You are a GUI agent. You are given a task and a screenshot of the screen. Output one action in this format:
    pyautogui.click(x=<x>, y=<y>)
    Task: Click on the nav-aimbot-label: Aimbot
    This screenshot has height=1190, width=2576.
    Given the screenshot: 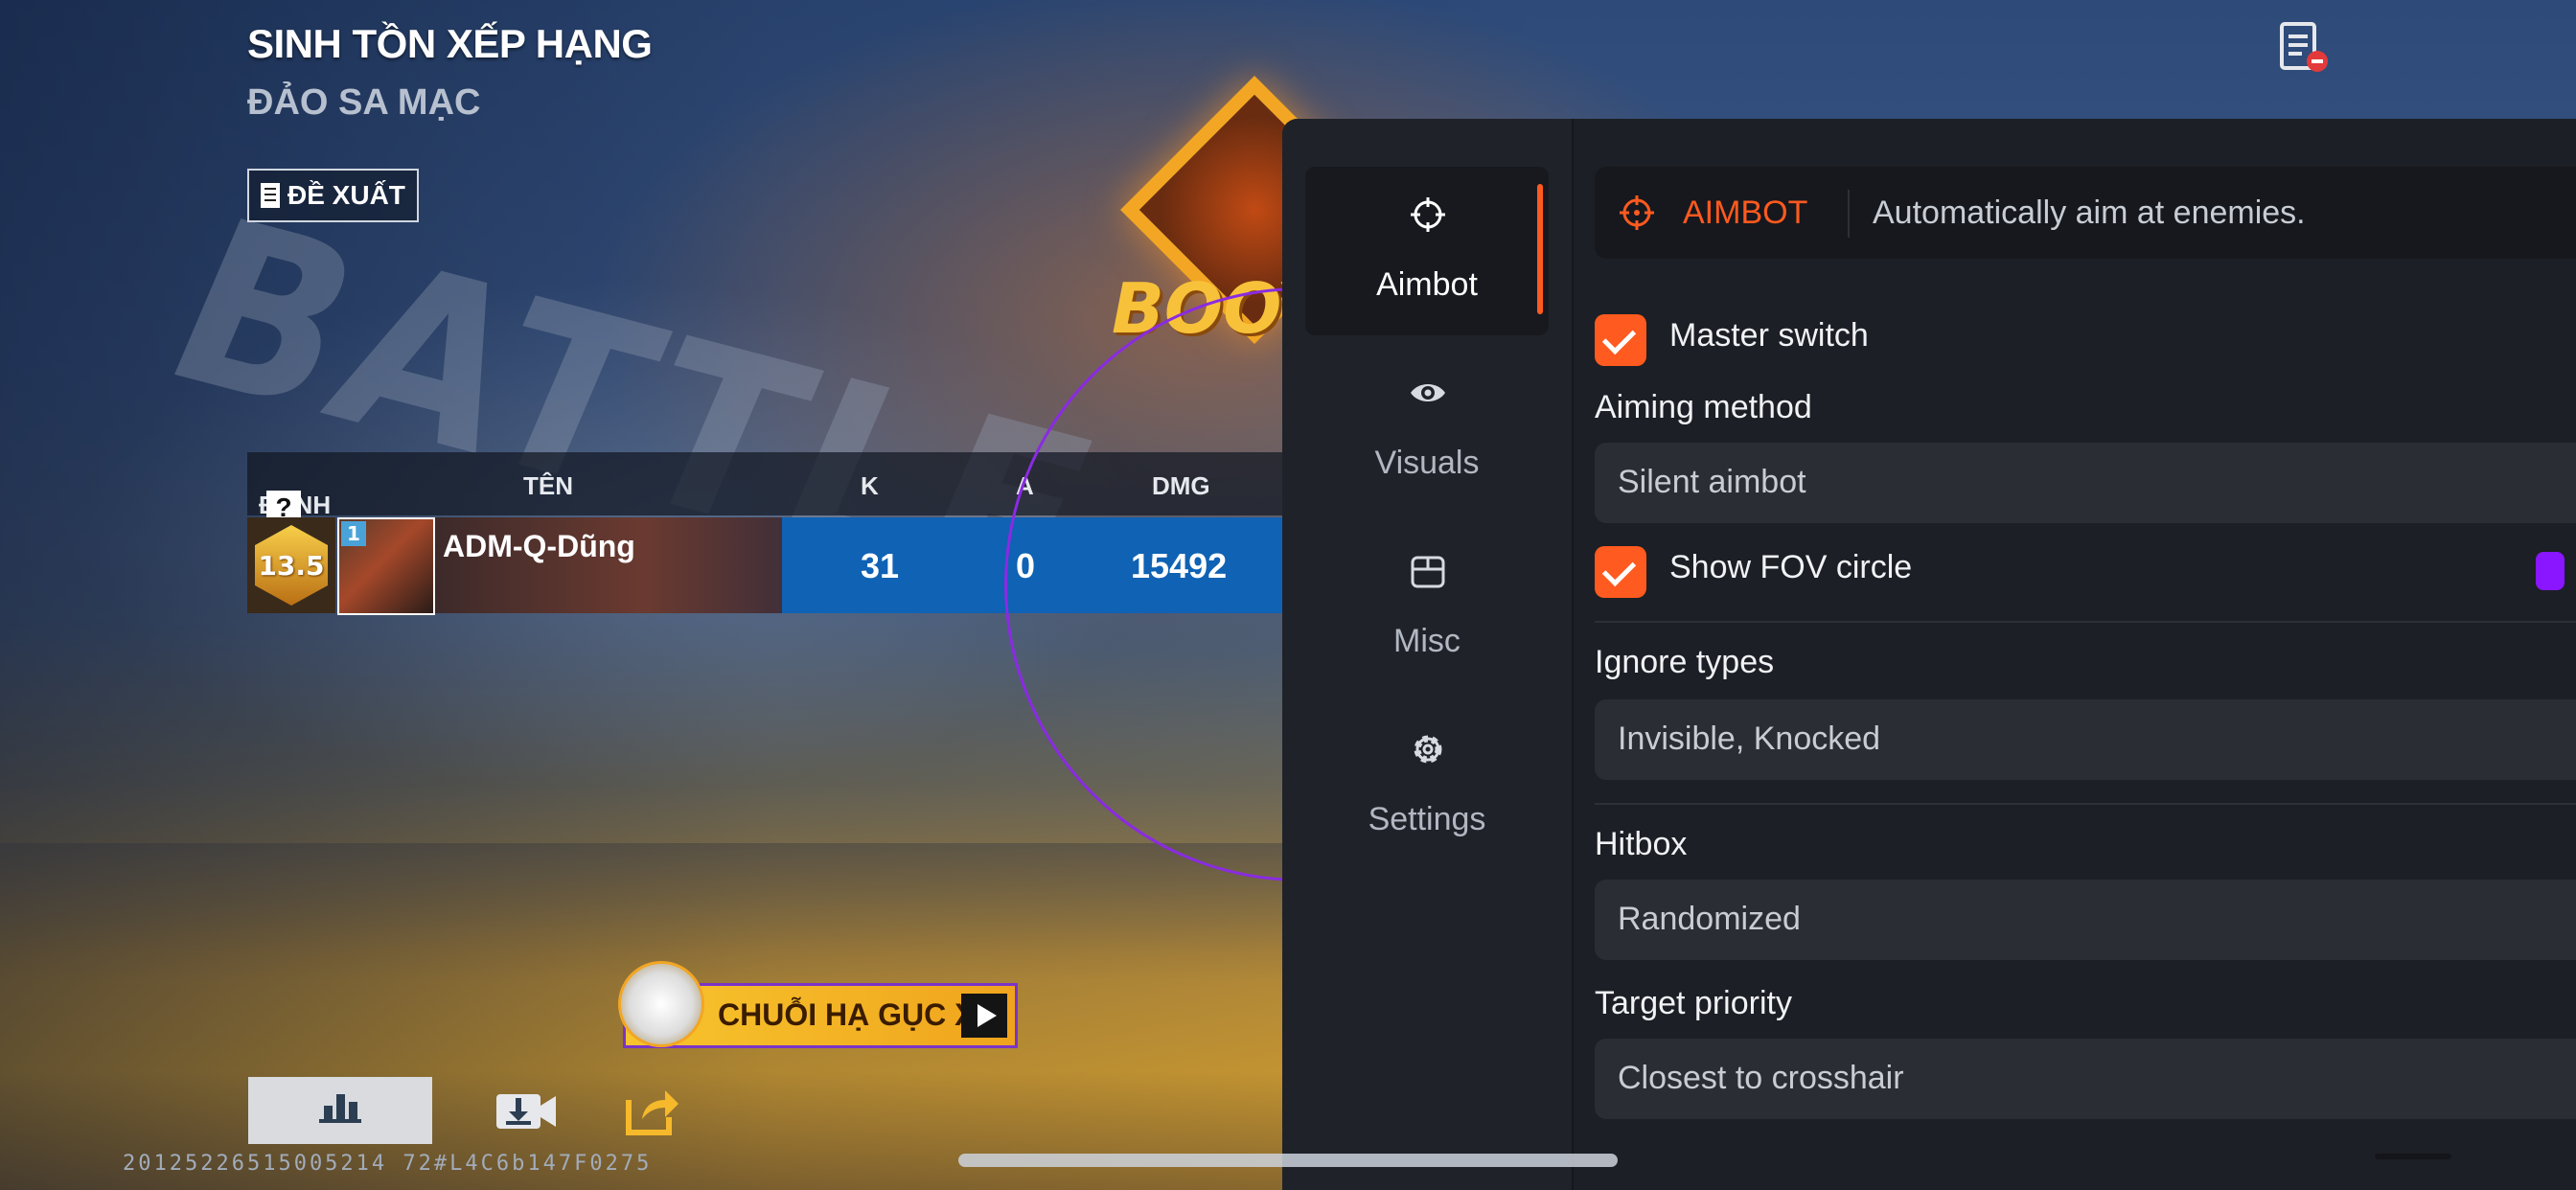 What is the action you would take?
    pyautogui.click(x=1427, y=285)
    